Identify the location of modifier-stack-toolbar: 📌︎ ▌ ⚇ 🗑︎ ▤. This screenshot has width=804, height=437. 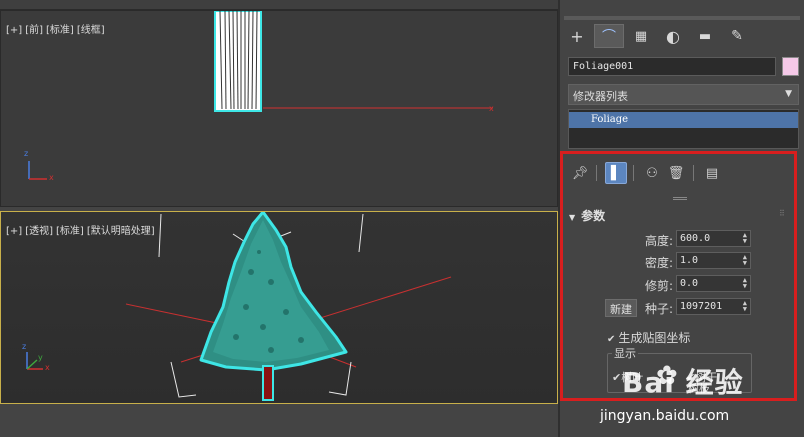
(679, 174).